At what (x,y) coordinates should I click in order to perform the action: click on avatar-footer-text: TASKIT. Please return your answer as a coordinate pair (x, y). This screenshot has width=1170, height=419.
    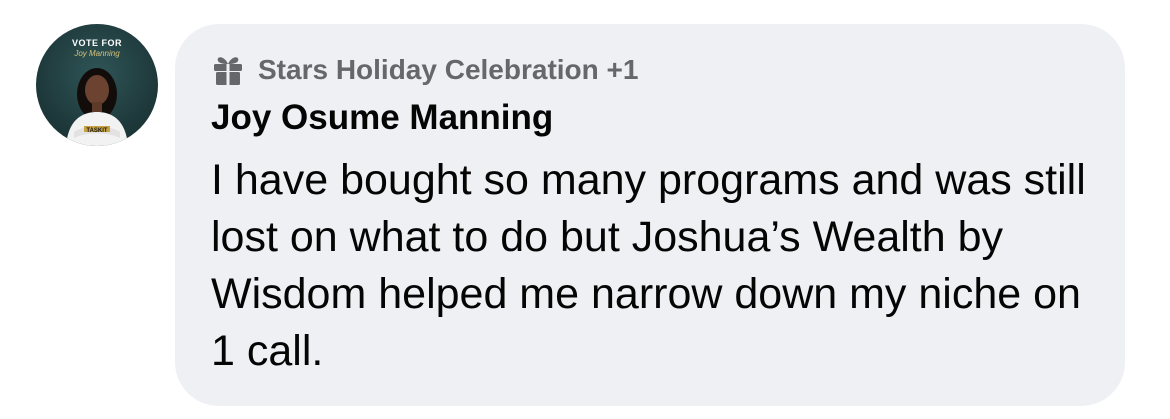
    Looking at the image, I should click on (97, 131).